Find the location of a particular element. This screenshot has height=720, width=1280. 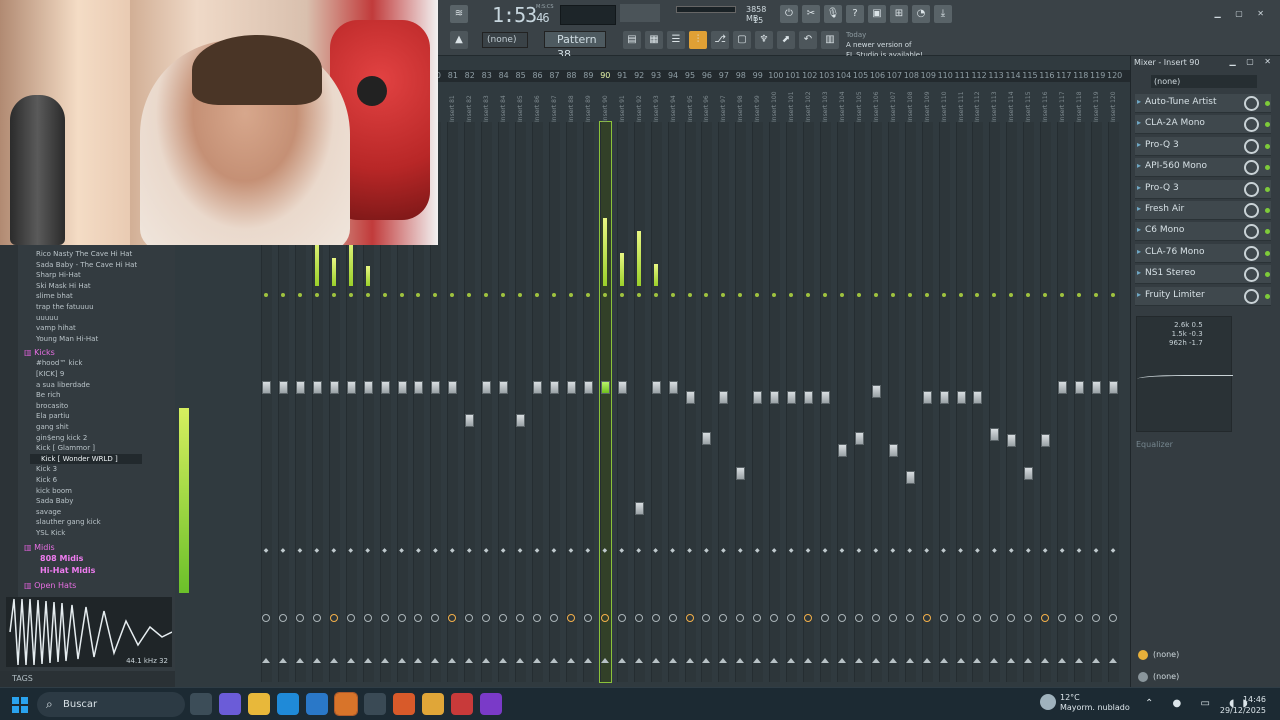

browser-item: Kick [ Wonder WRLD ] is located at coordinates (79, 459).